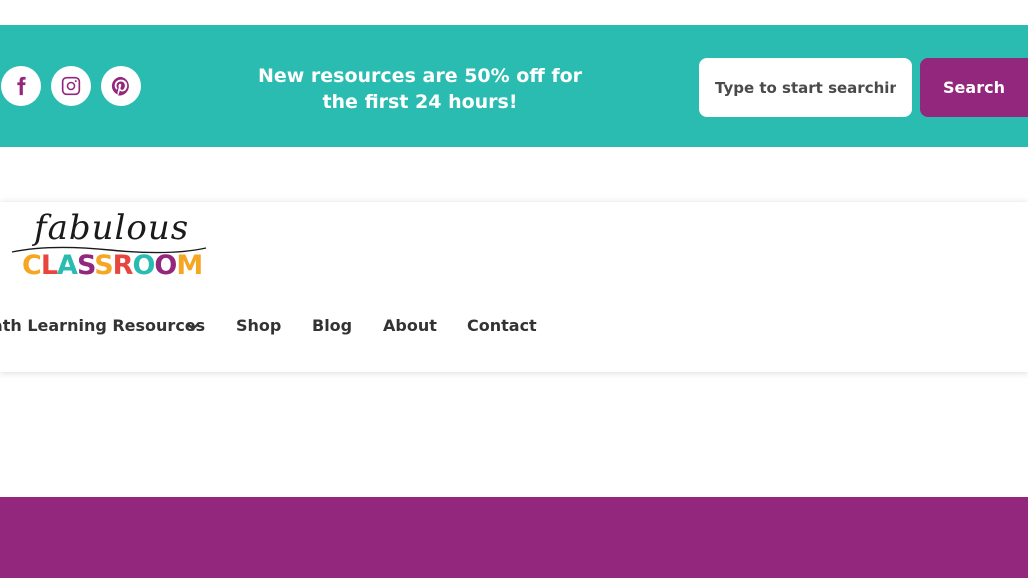 Image resolution: width=1028 pixels, height=578 pixels. I want to click on logo-letter: C, so click(32, 265).